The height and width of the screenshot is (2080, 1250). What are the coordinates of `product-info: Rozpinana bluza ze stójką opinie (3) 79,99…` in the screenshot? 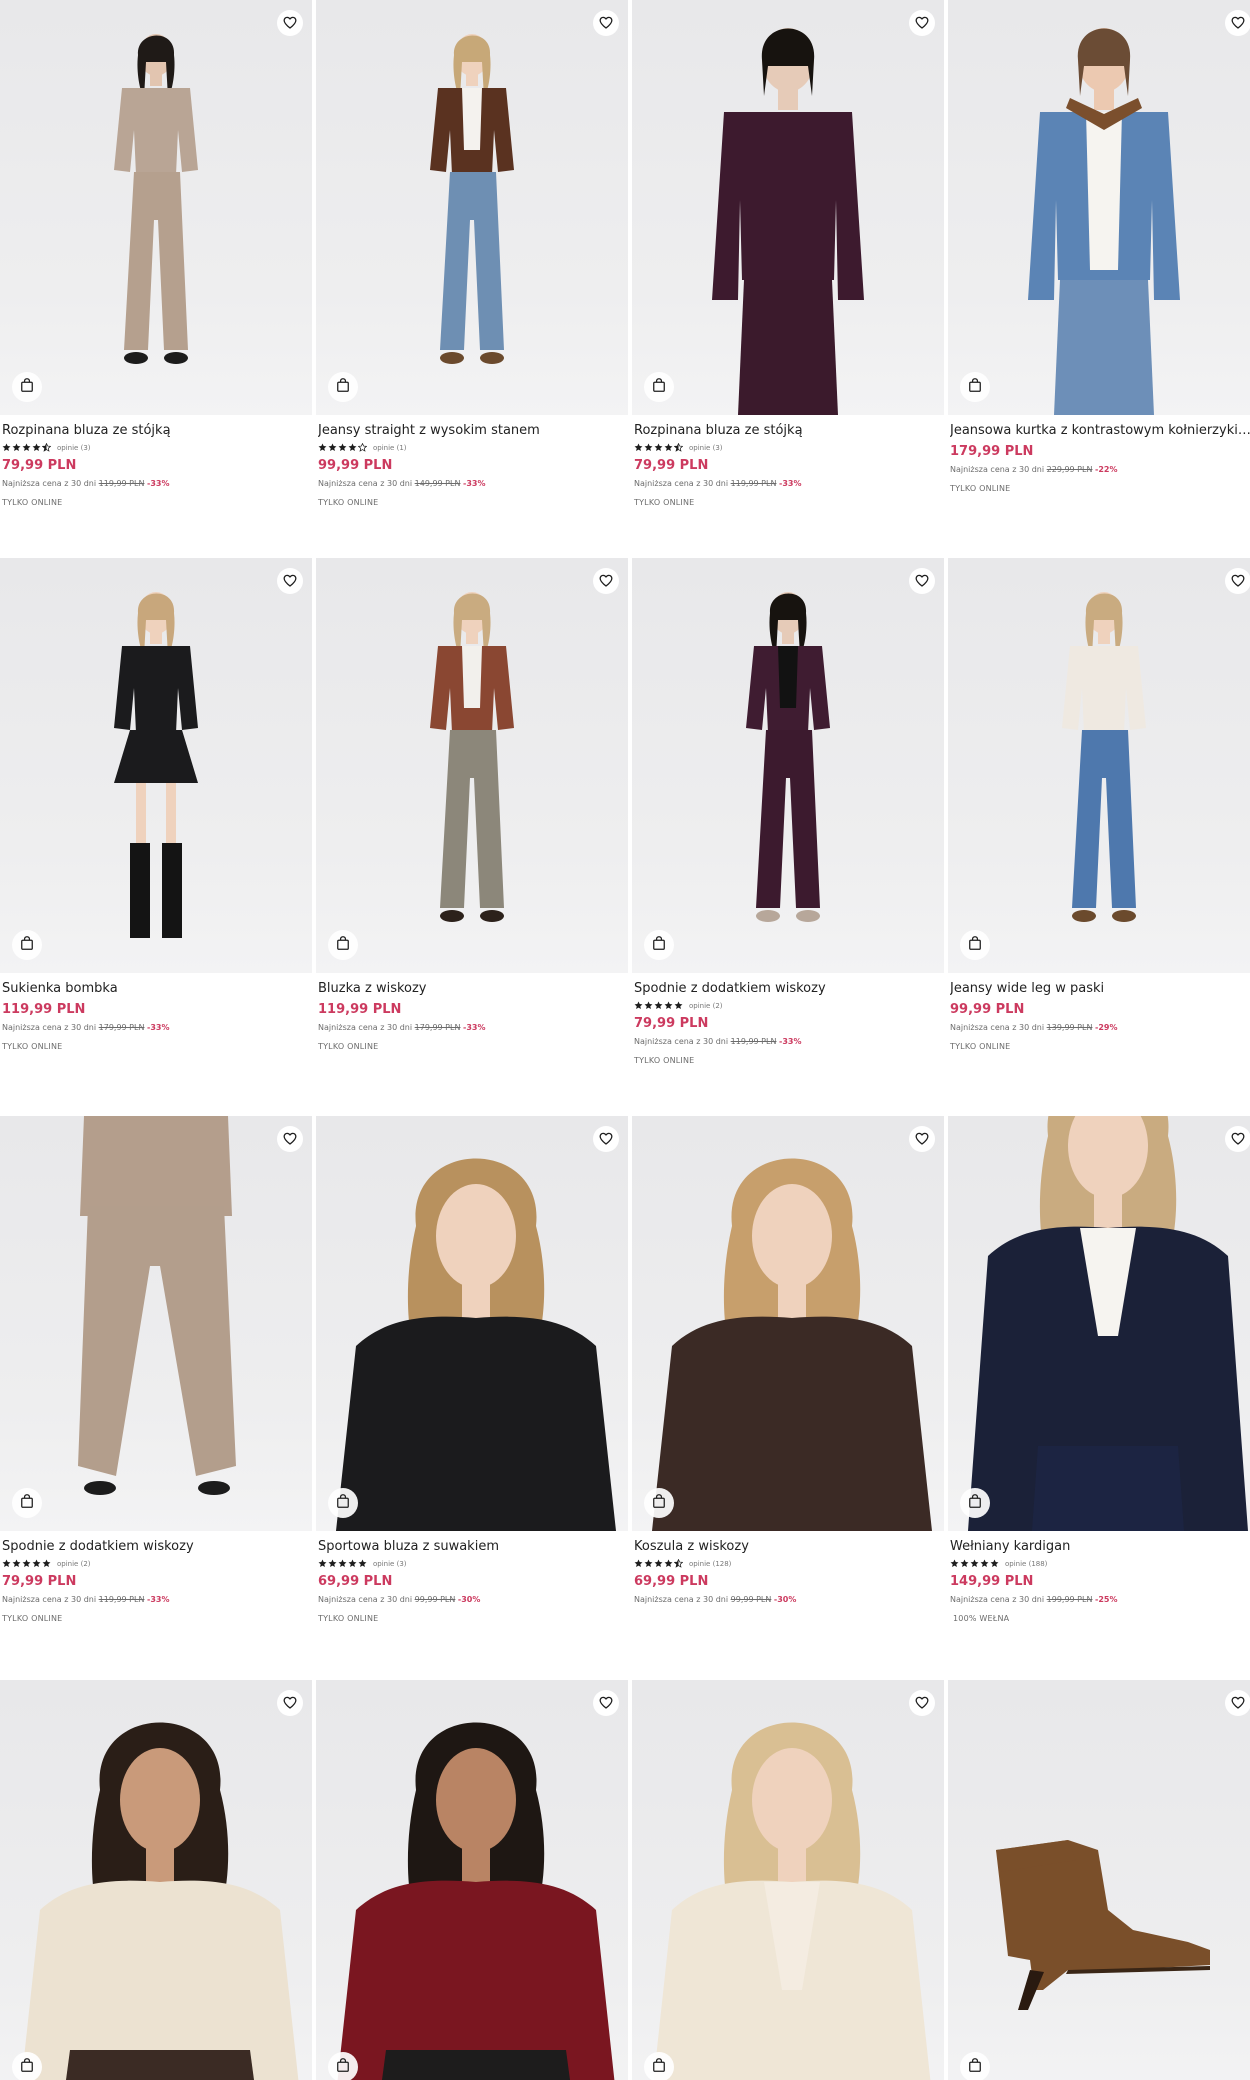 It's located at (156, 461).